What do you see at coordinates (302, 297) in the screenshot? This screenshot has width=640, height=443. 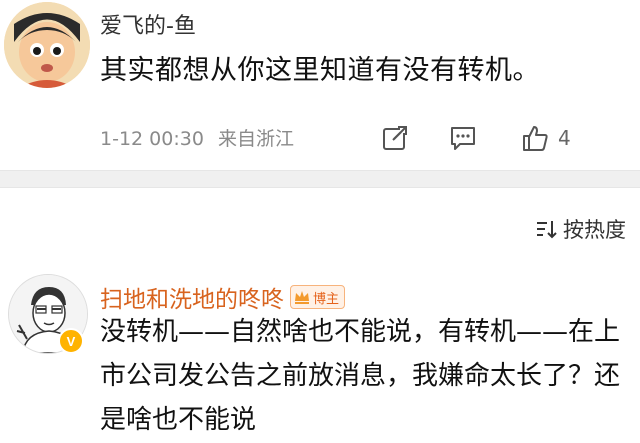 I see `crown-icon` at bounding box center [302, 297].